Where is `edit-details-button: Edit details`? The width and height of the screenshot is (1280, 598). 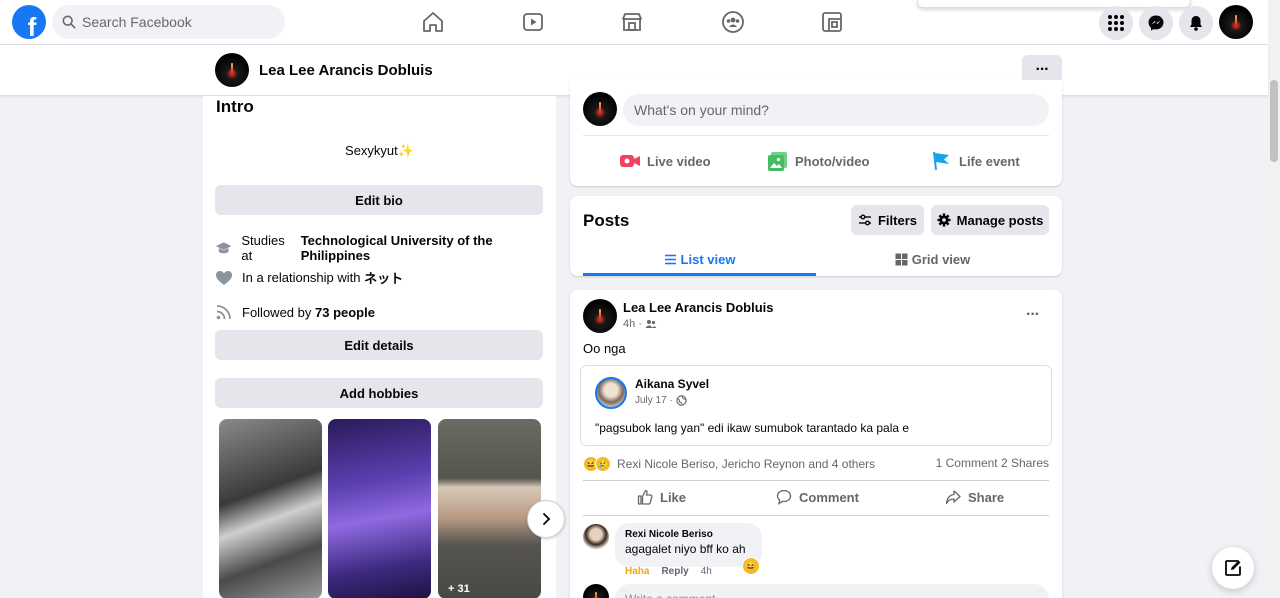
edit-details-button: Edit details is located at coordinates (379, 345).